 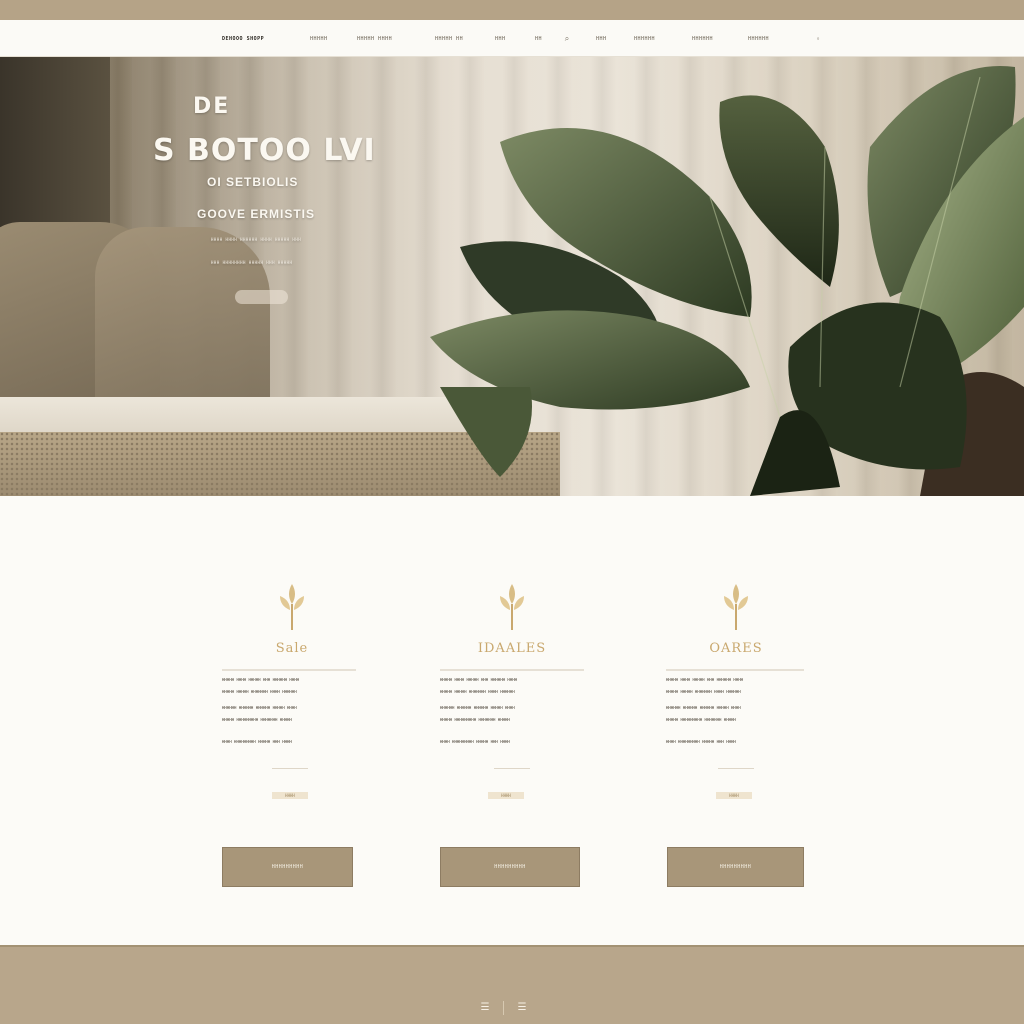 I want to click on hero-description-line: HHHH HHHH HHHHHH HHHH HHHHH HHH, so click(x=256, y=239).